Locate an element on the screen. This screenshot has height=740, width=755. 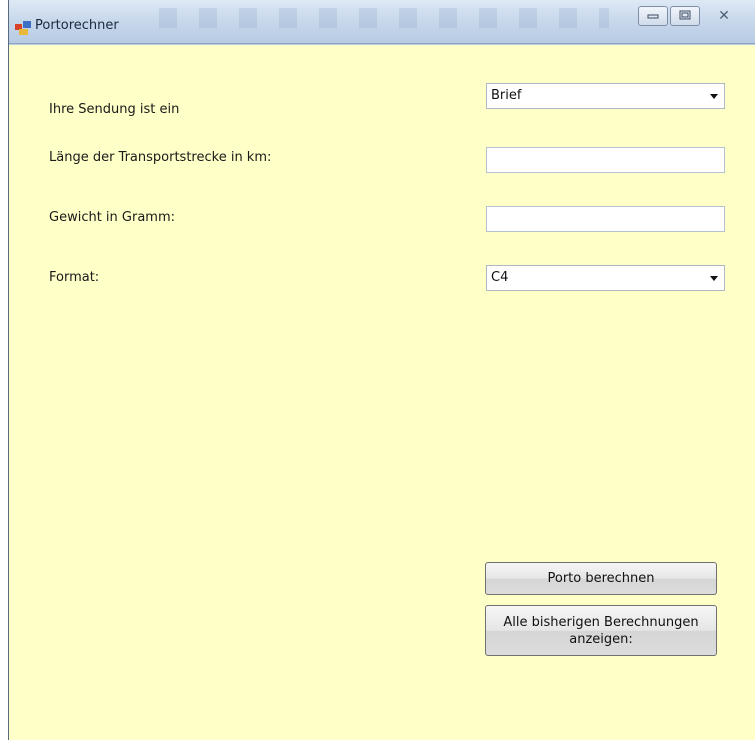
maximize-button is located at coordinates (685, 16).